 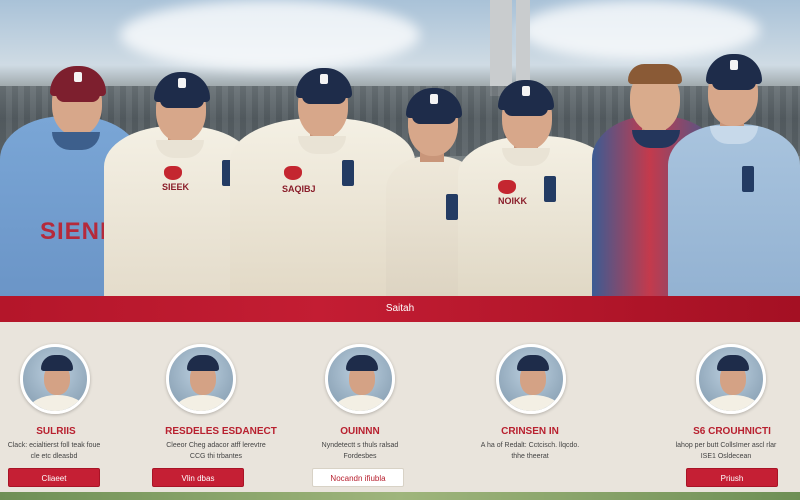 I want to click on shirt-label: NOIKK, so click(x=512, y=201).